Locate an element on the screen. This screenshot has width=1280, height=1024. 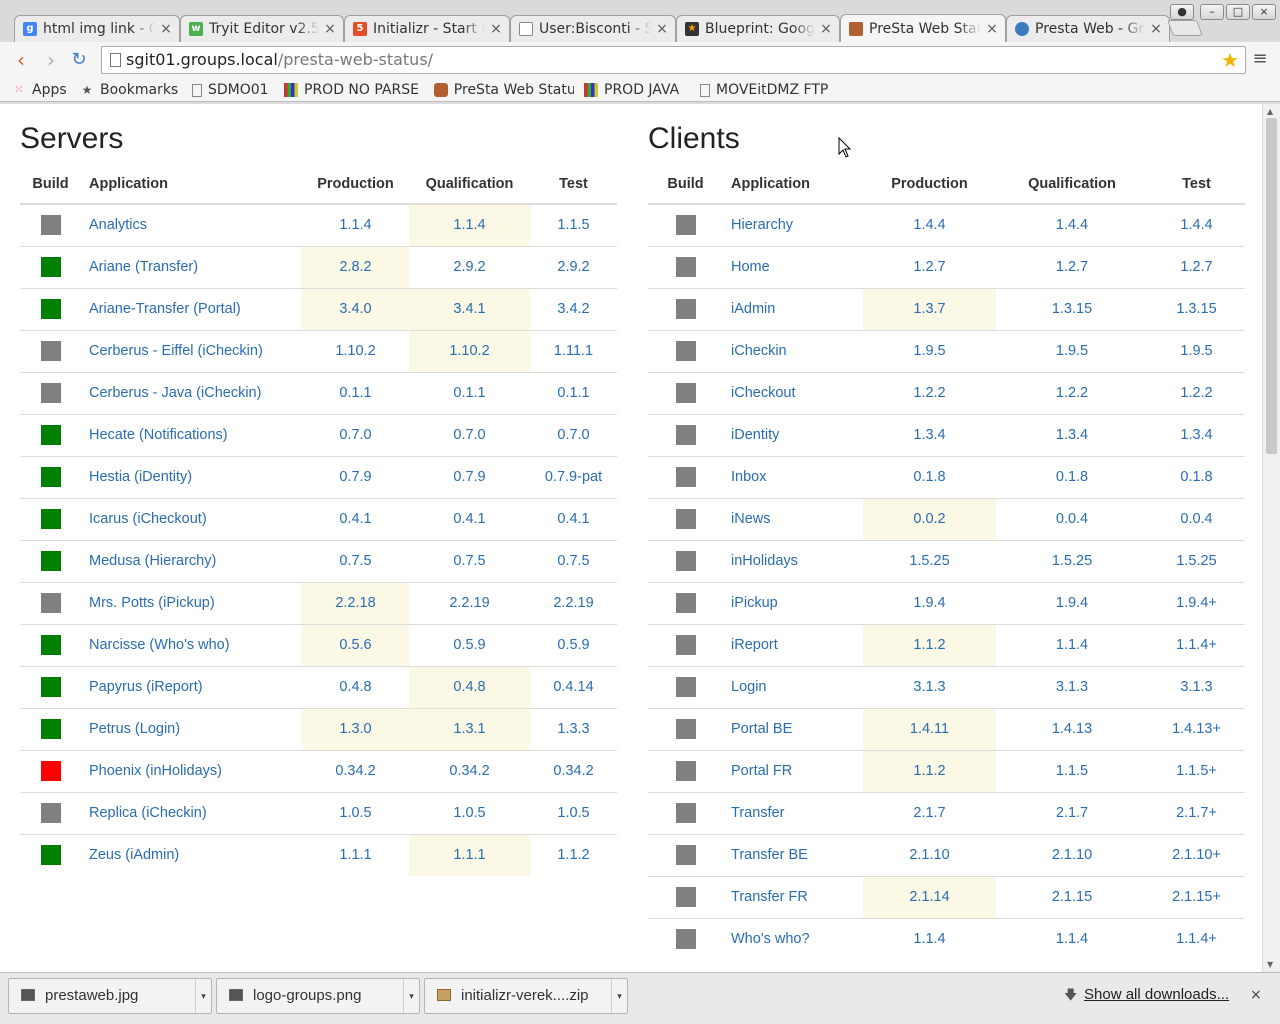
test-version: 1.9.4+ is located at coordinates (1196, 602).